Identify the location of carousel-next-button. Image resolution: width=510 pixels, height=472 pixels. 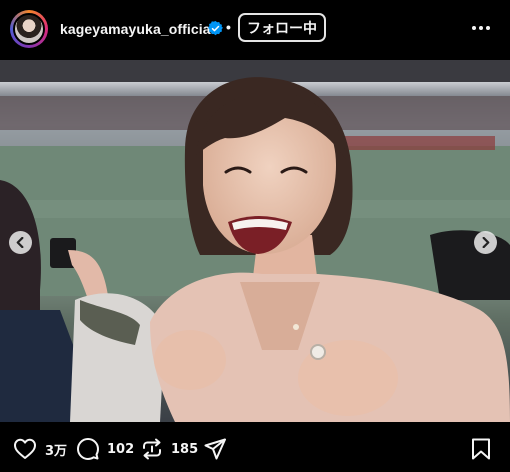
(485, 242).